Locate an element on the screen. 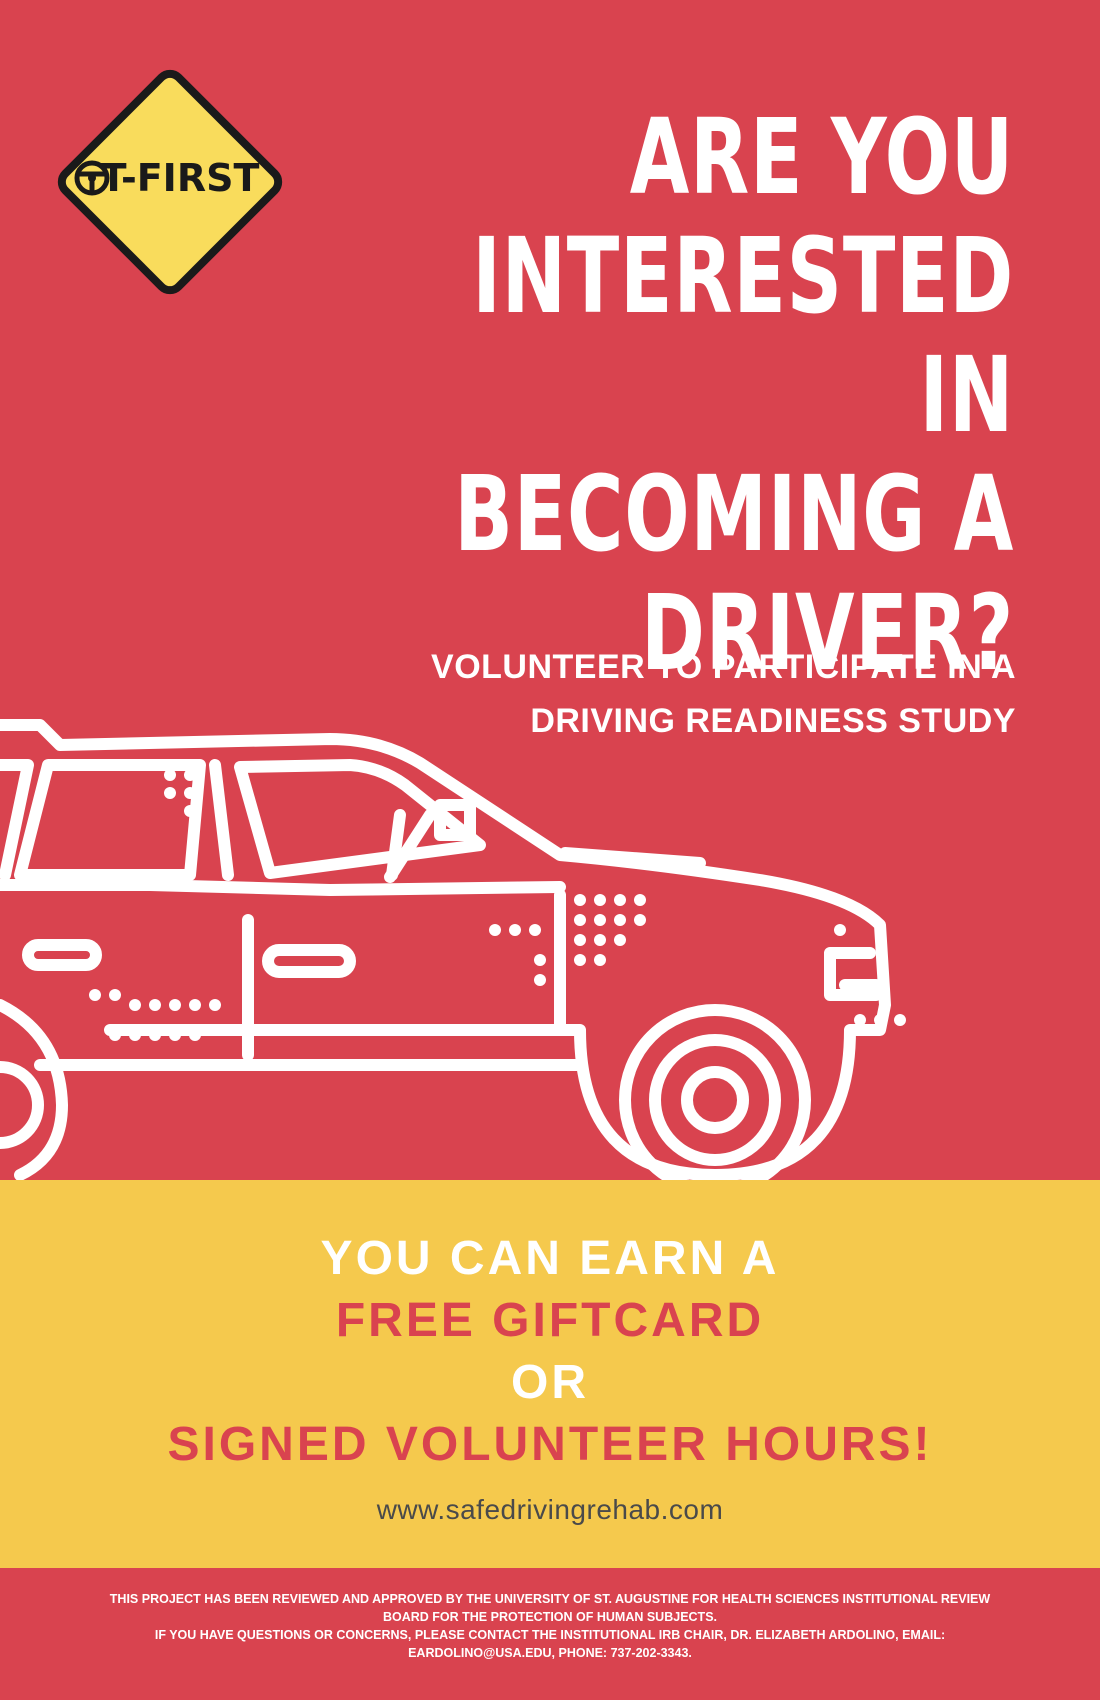 The width and height of the screenshot is (1100, 1700). logo-text: T-FIRST is located at coordinates (180, 178).